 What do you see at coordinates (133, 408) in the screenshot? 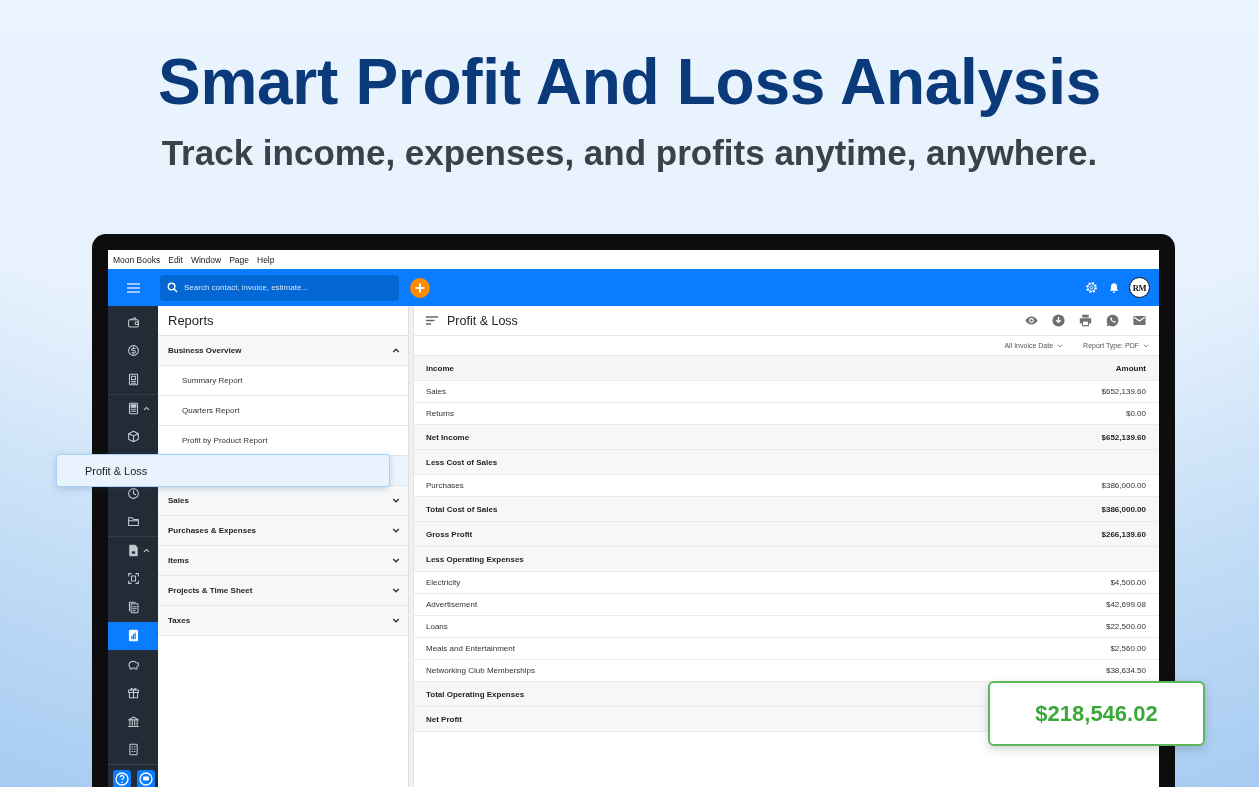
I see `receipt-icon` at bounding box center [133, 408].